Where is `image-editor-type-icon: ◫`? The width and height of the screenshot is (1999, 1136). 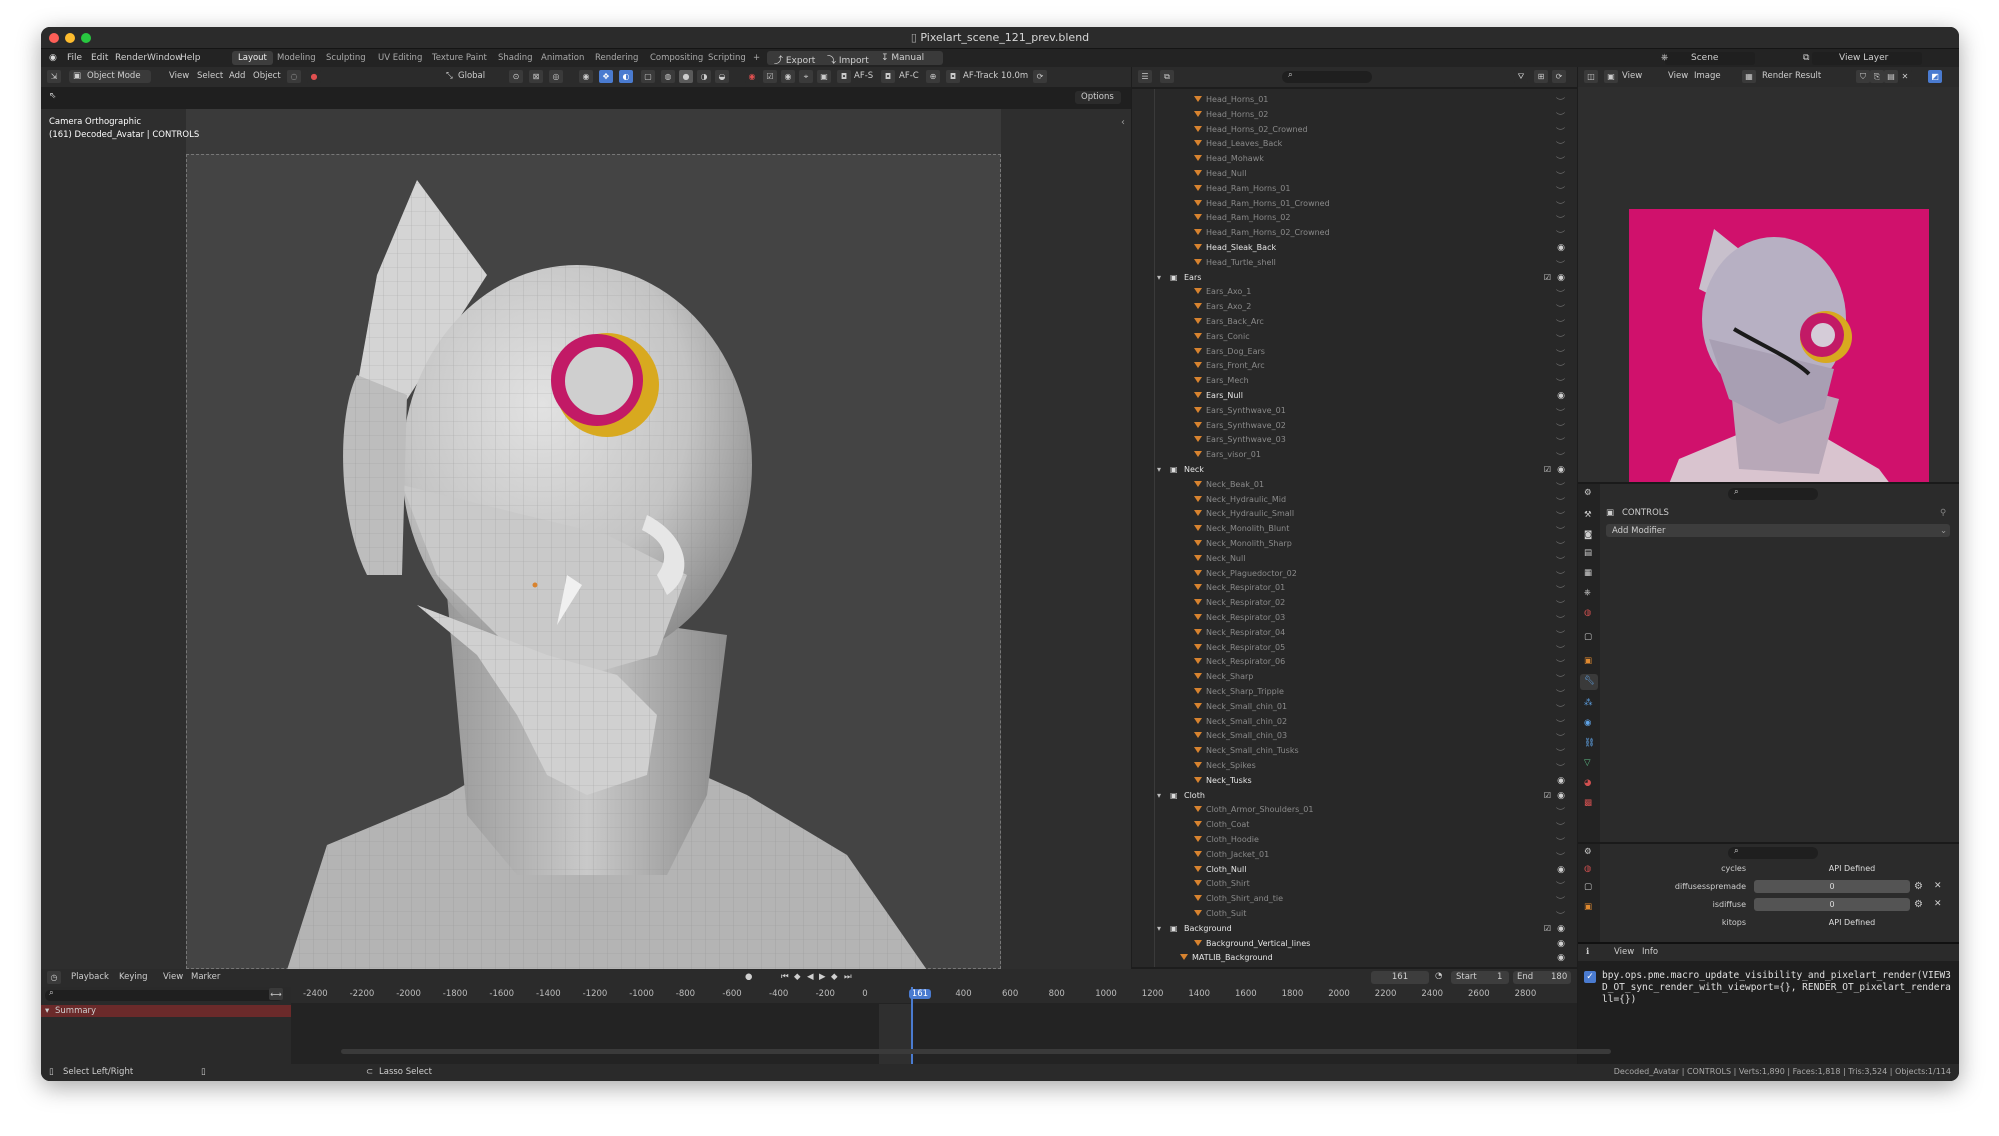
image-editor-type-icon: ◫ is located at coordinates (1591, 76).